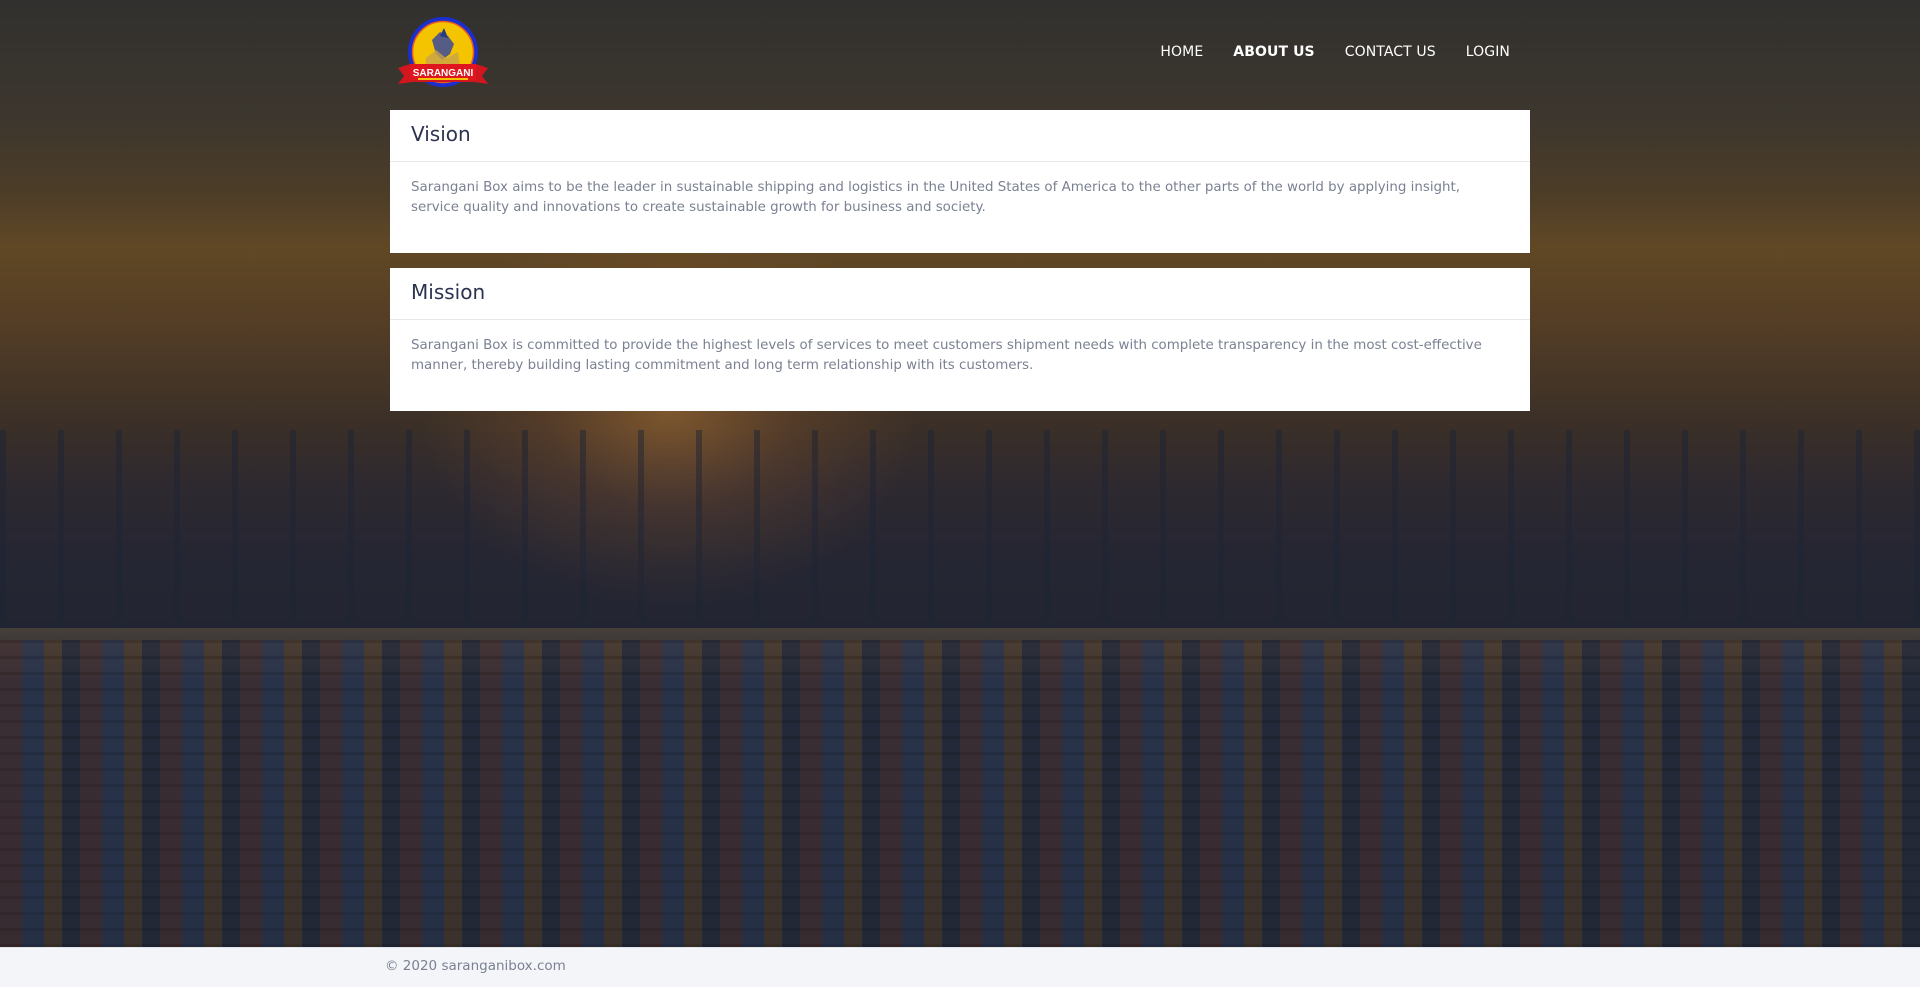 The width and height of the screenshot is (1920, 987). I want to click on nav-login: LOGIN, so click(1488, 52).